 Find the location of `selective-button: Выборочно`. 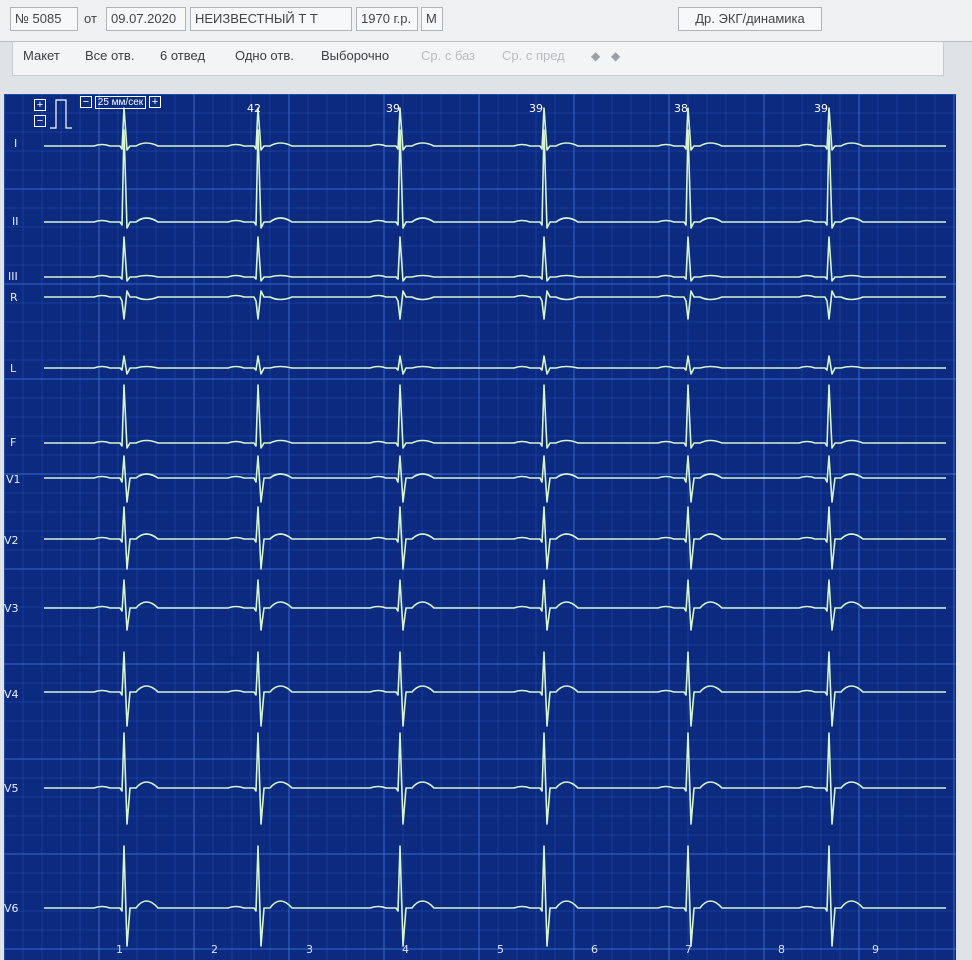

selective-button: Выборочно is located at coordinates (355, 55).